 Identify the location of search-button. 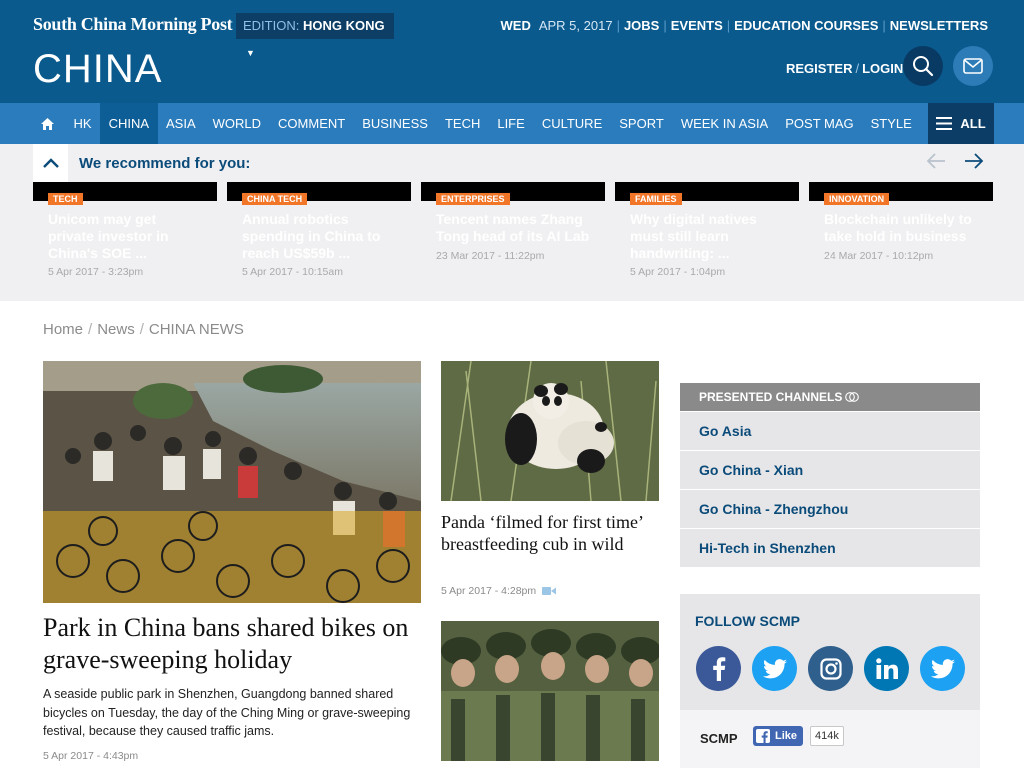
(923, 66).